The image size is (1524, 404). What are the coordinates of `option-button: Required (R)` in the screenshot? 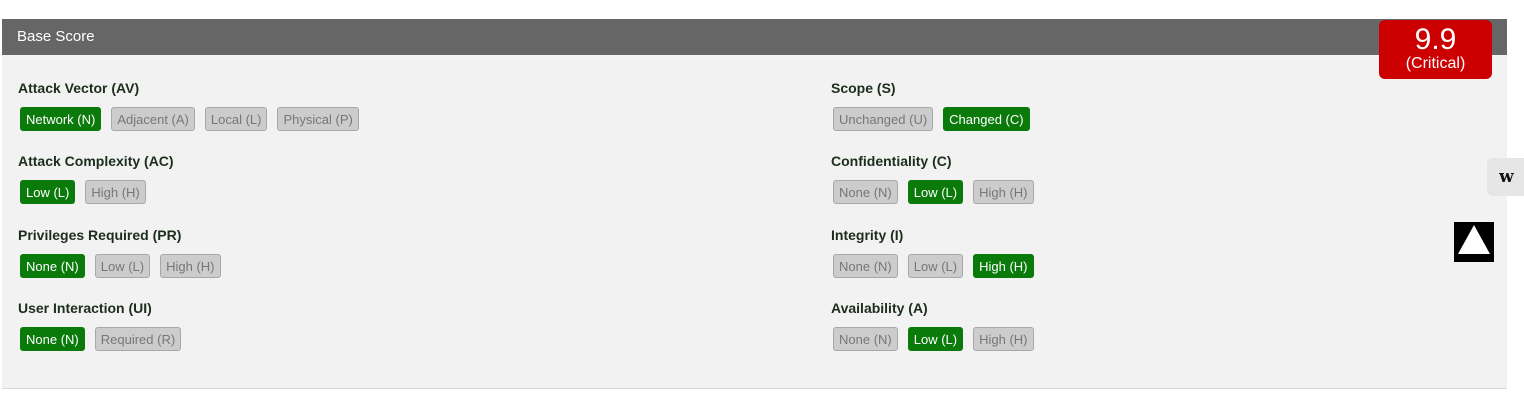 It's located at (138, 339).